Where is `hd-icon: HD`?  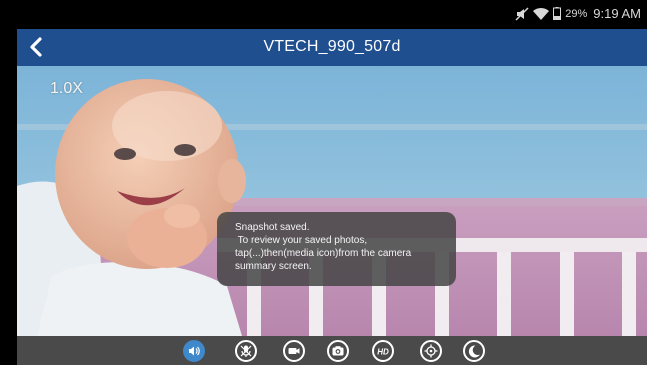
hd-icon: HD is located at coordinates (383, 352).